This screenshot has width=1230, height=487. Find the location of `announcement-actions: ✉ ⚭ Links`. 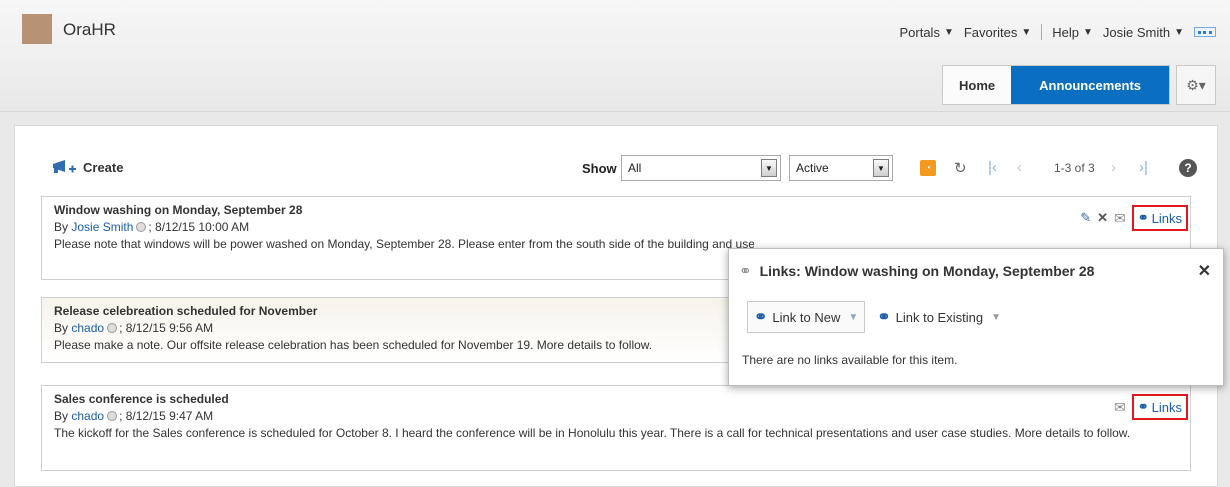

announcement-actions: ✉ ⚭ Links is located at coordinates (1151, 407).